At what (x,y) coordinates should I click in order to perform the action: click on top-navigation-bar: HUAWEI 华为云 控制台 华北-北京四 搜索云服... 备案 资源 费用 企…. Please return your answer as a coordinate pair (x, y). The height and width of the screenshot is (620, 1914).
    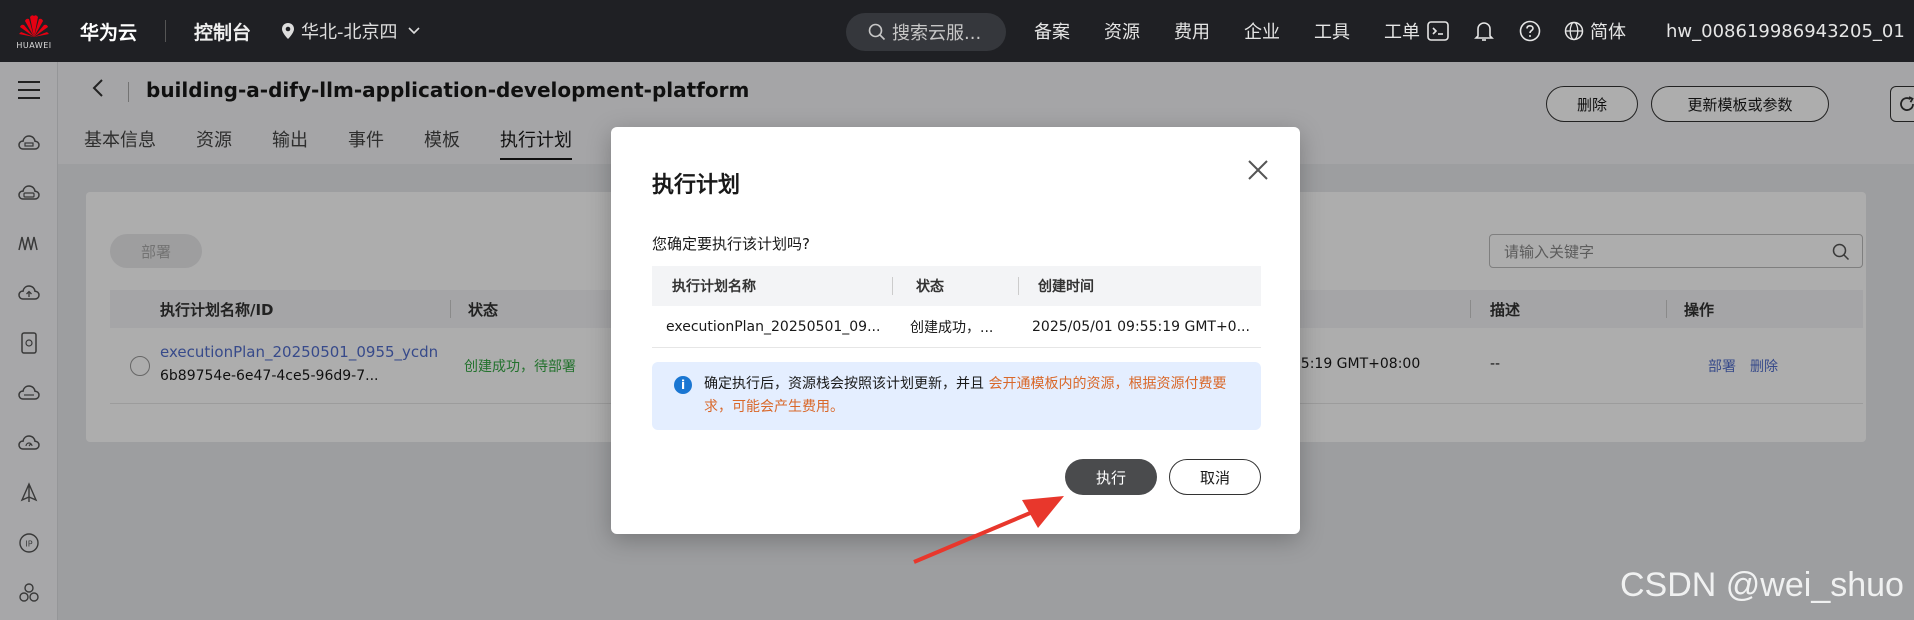
    Looking at the image, I should click on (957, 31).